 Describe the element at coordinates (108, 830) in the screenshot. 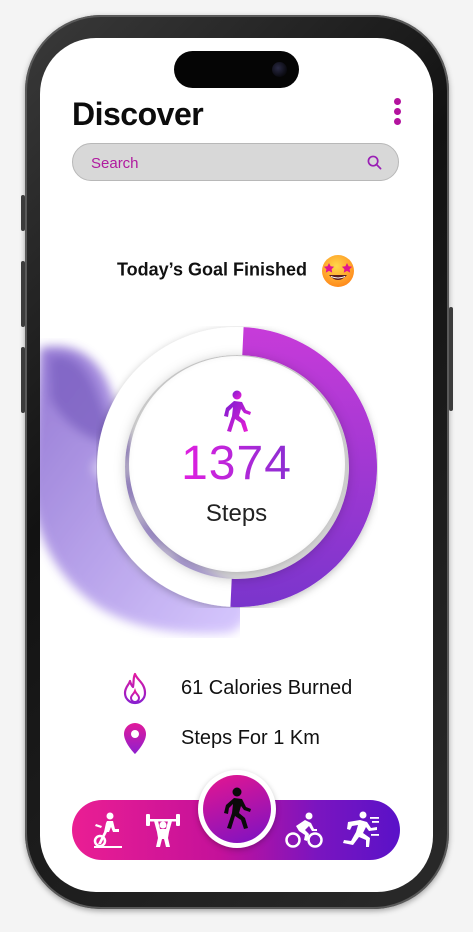

I see `exercise-bike-icon` at that location.